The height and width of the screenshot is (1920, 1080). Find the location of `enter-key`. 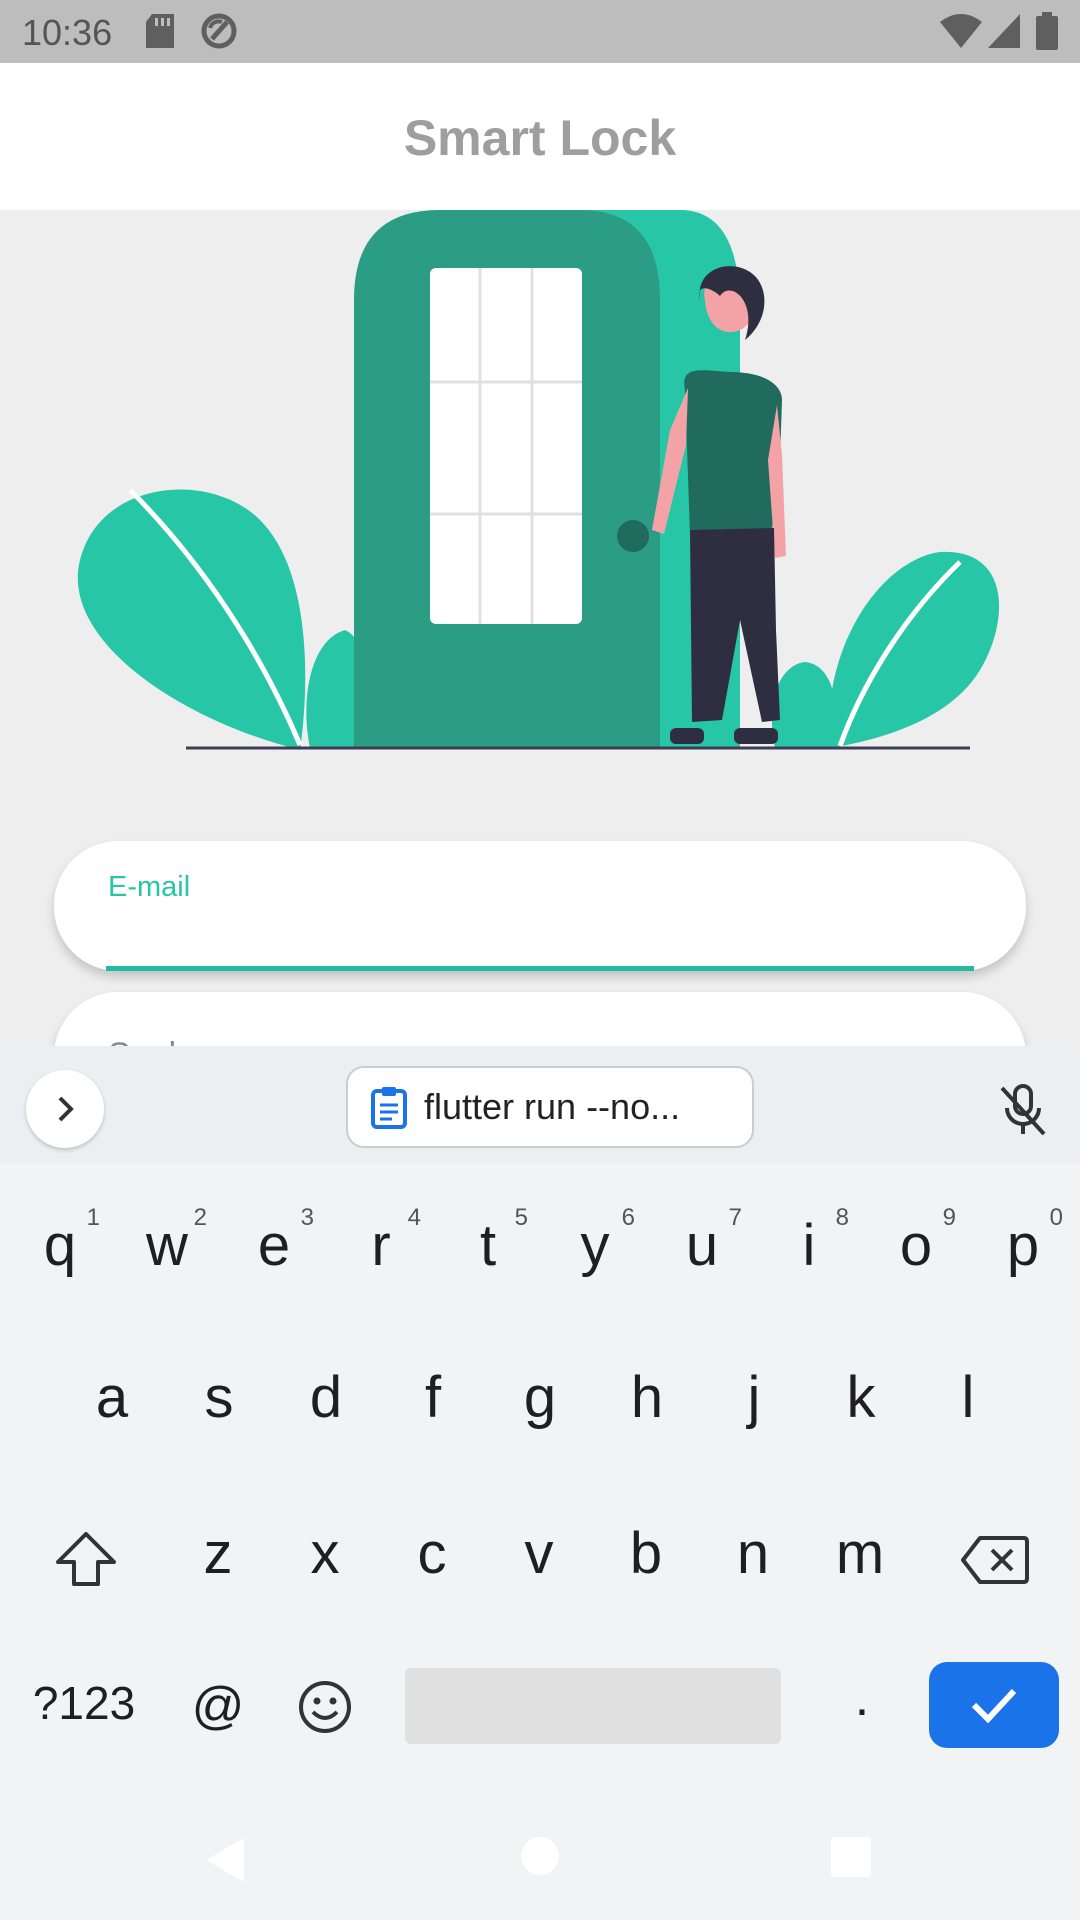

enter-key is located at coordinates (994, 1705).